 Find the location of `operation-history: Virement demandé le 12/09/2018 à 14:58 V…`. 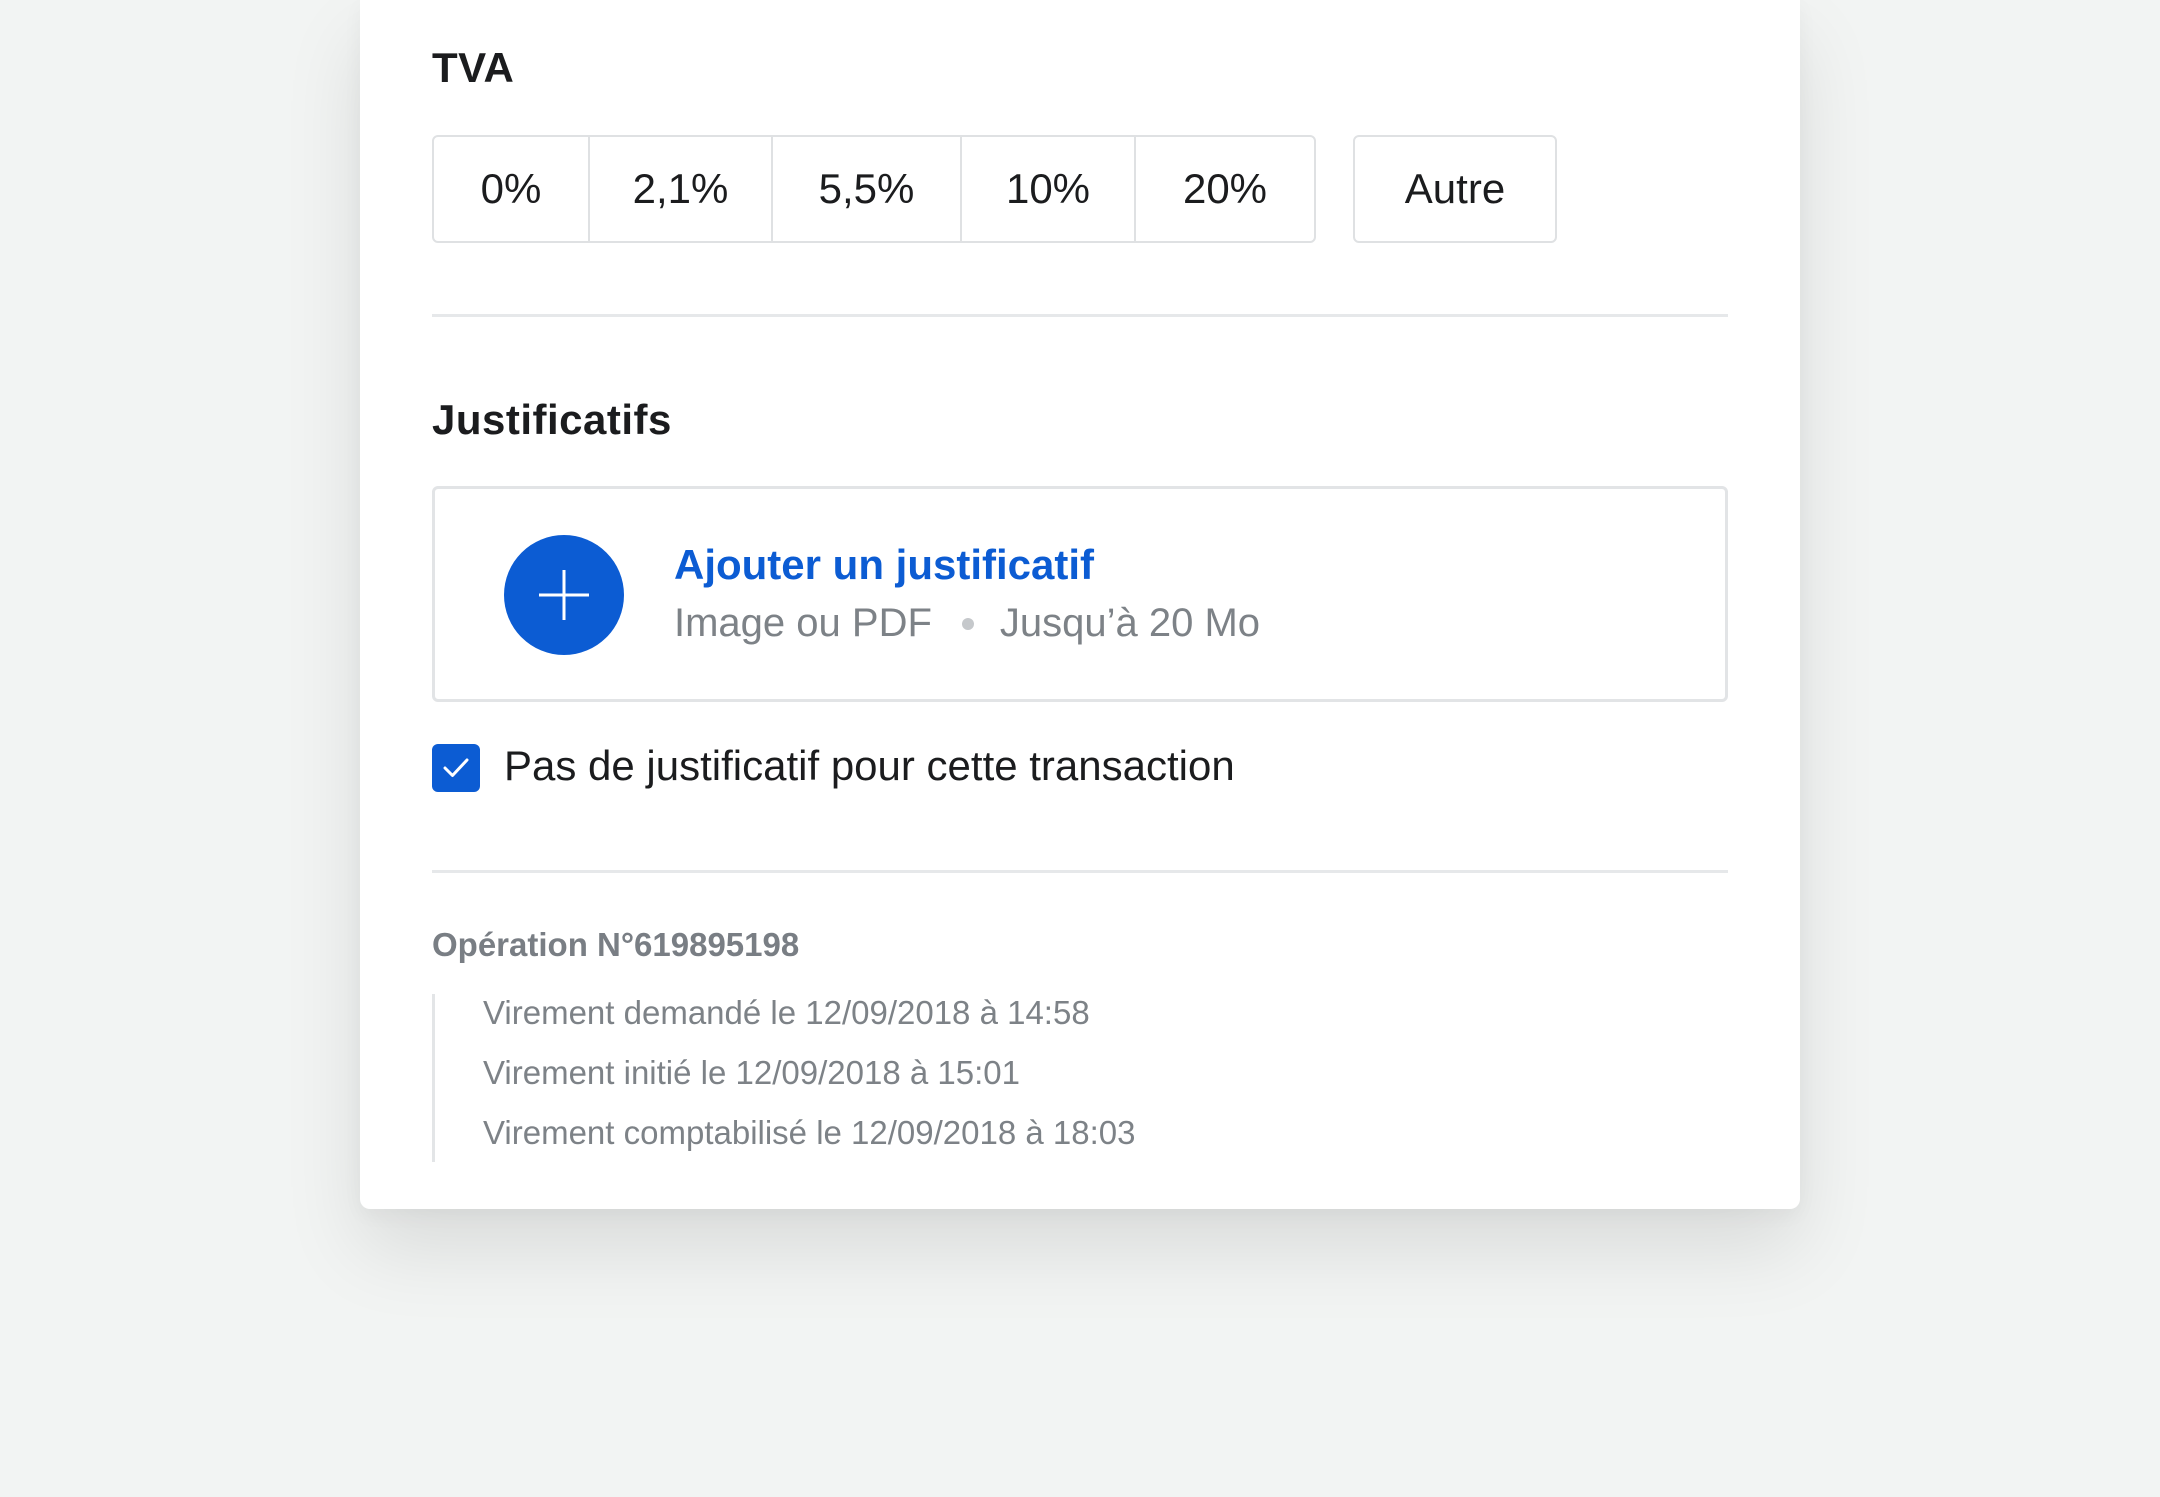

operation-history: Virement demandé le 12/09/2018 à 14:58 V… is located at coordinates (1032, 1078).